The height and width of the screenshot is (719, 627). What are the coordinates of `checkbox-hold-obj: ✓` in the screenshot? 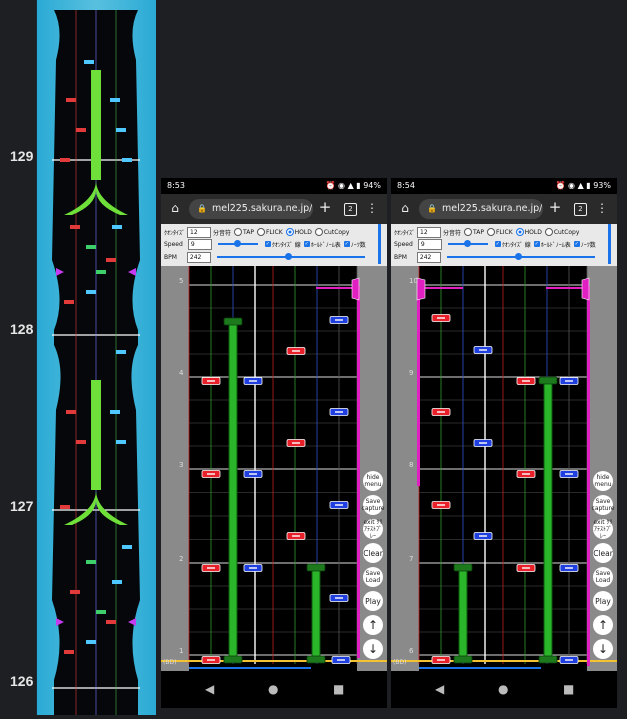 It's located at (306, 244).